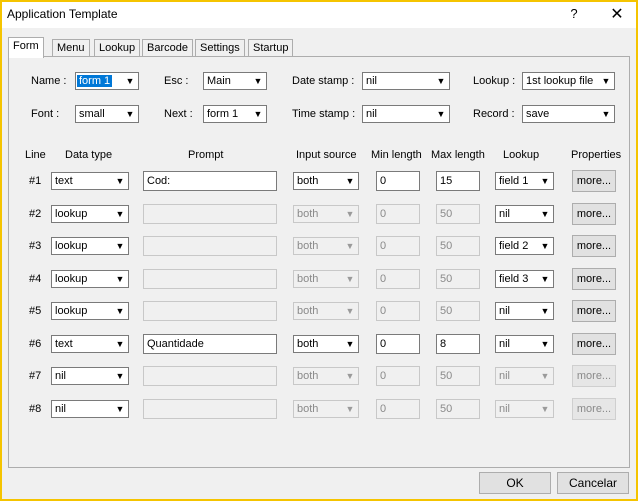 The image size is (638, 501). I want to click on max-length-input-value: 50, so click(446, 376).